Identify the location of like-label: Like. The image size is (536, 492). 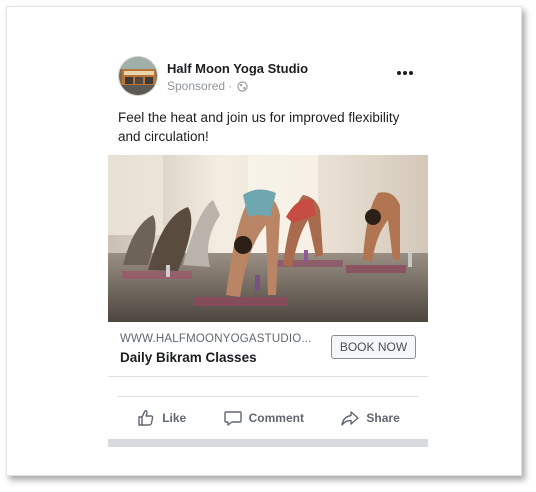
(174, 418).